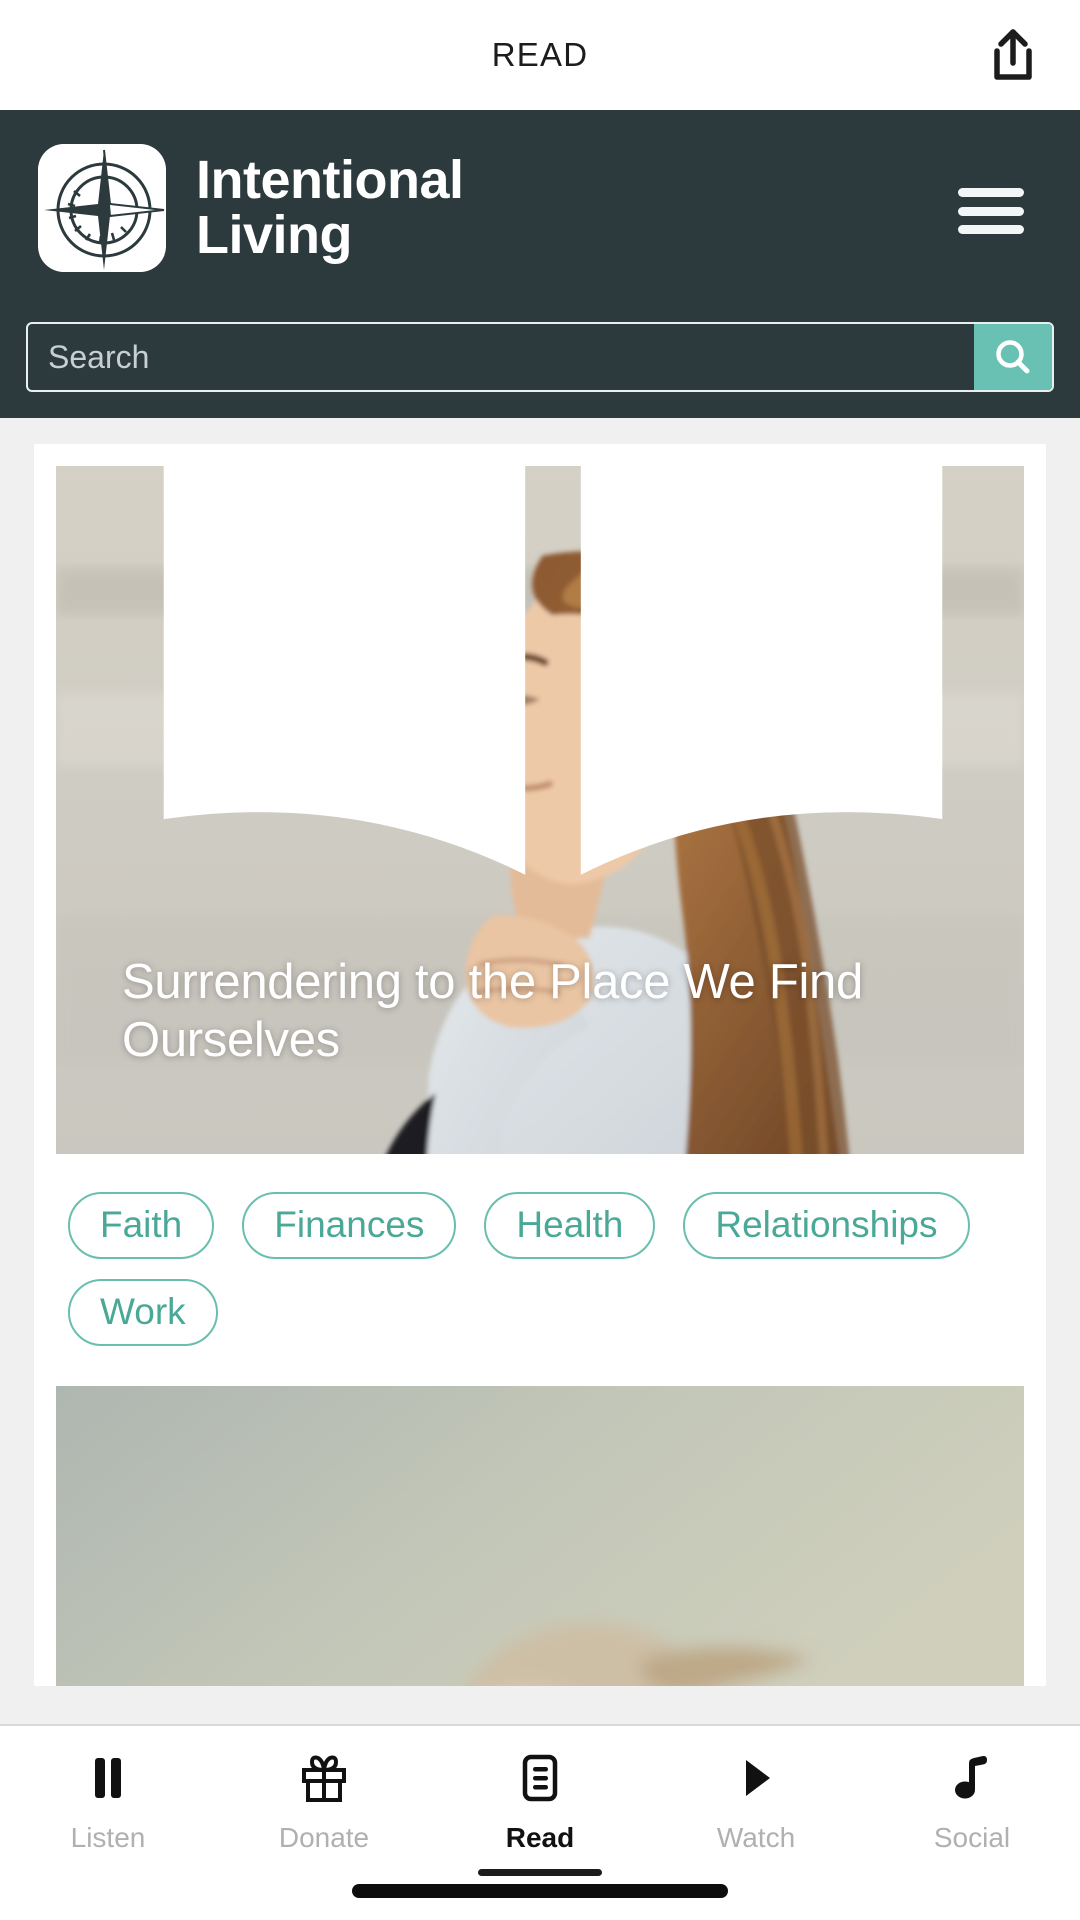  I want to click on play-icon, so click(756, 1778).